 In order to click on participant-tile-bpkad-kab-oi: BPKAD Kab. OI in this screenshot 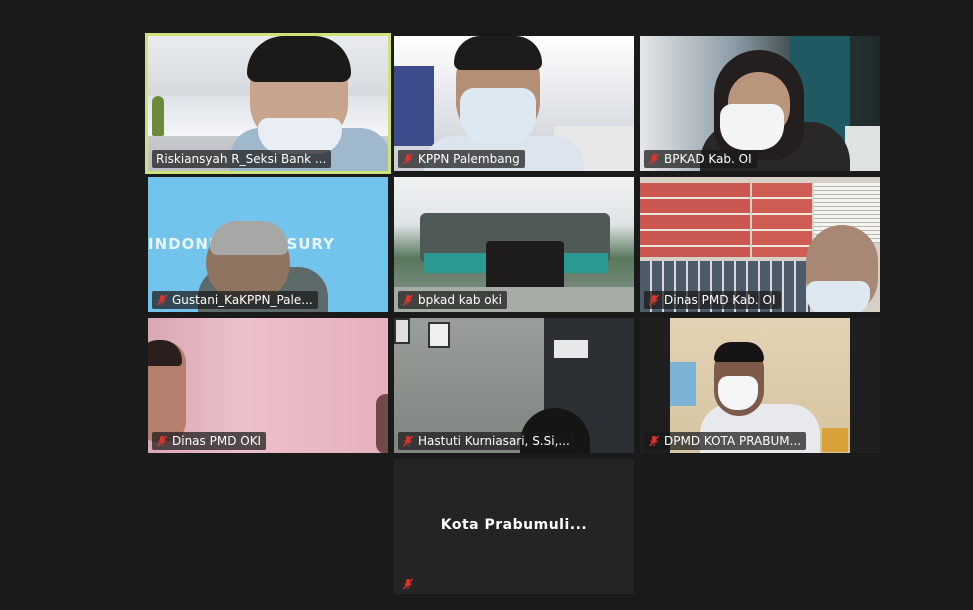, I will do `click(760, 103)`.